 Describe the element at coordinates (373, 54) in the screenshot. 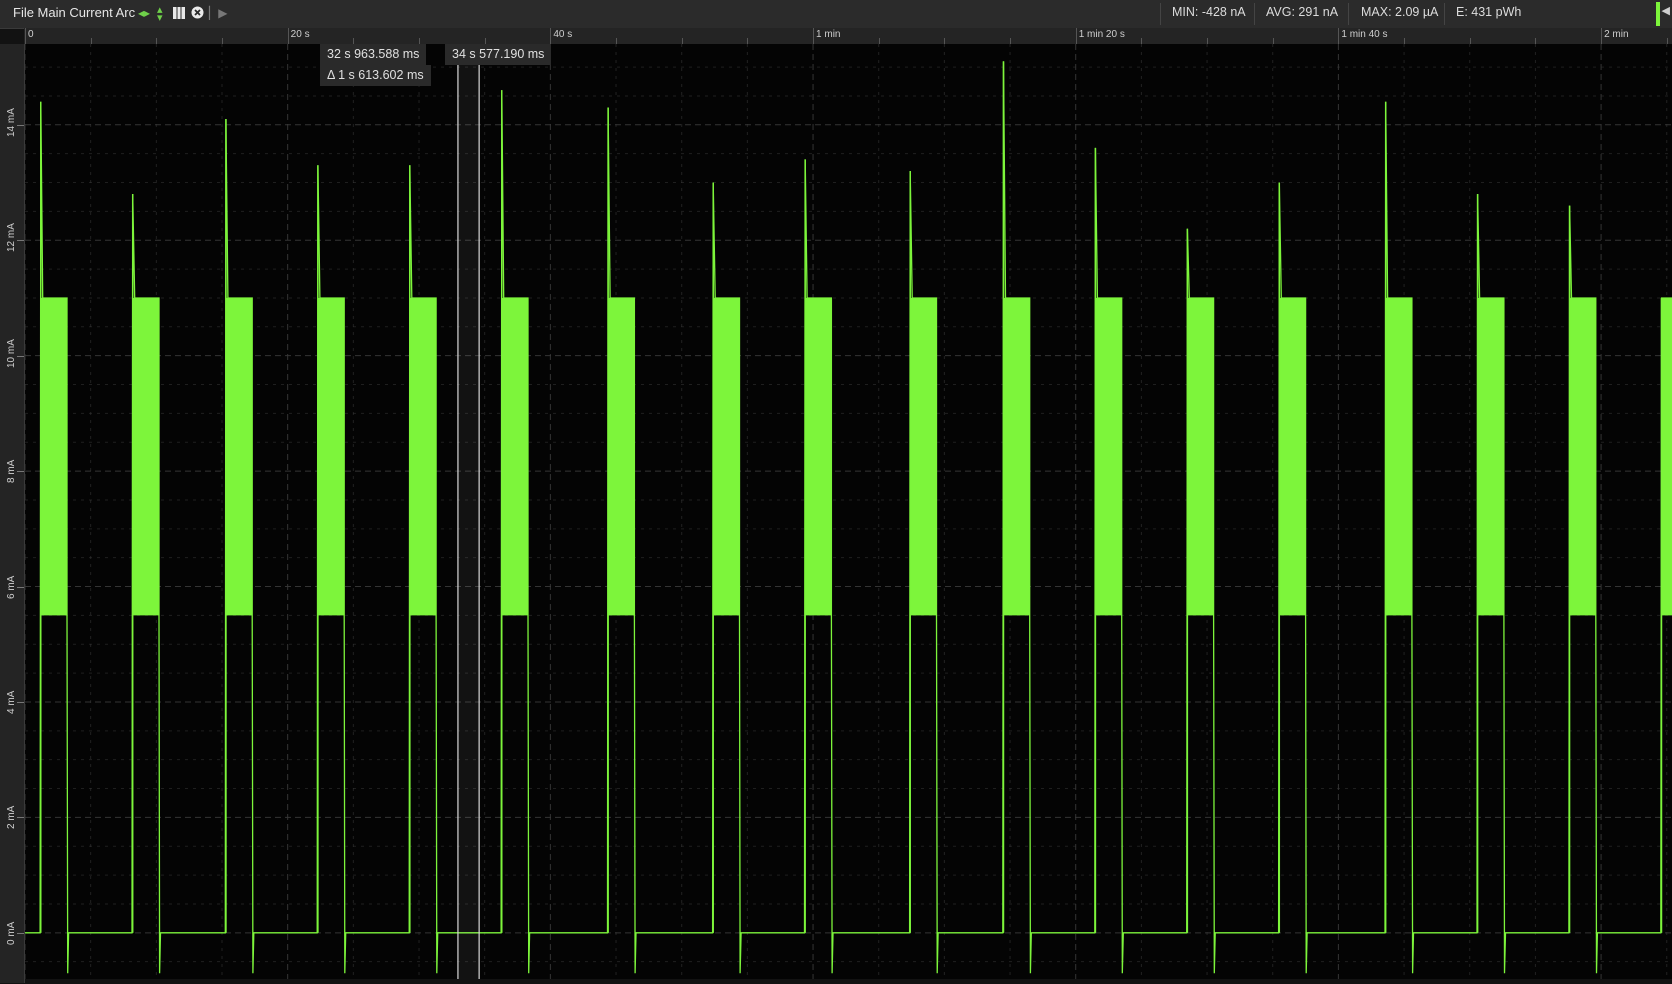

I see `cursor-a-time-label: 32 s 963.588 ms` at that location.